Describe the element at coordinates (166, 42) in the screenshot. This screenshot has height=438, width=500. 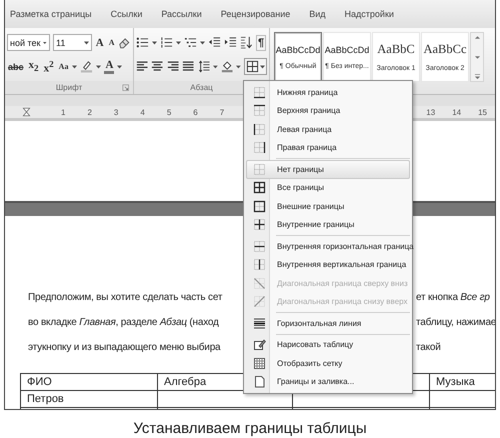
I see `numbered-list-icon` at that location.